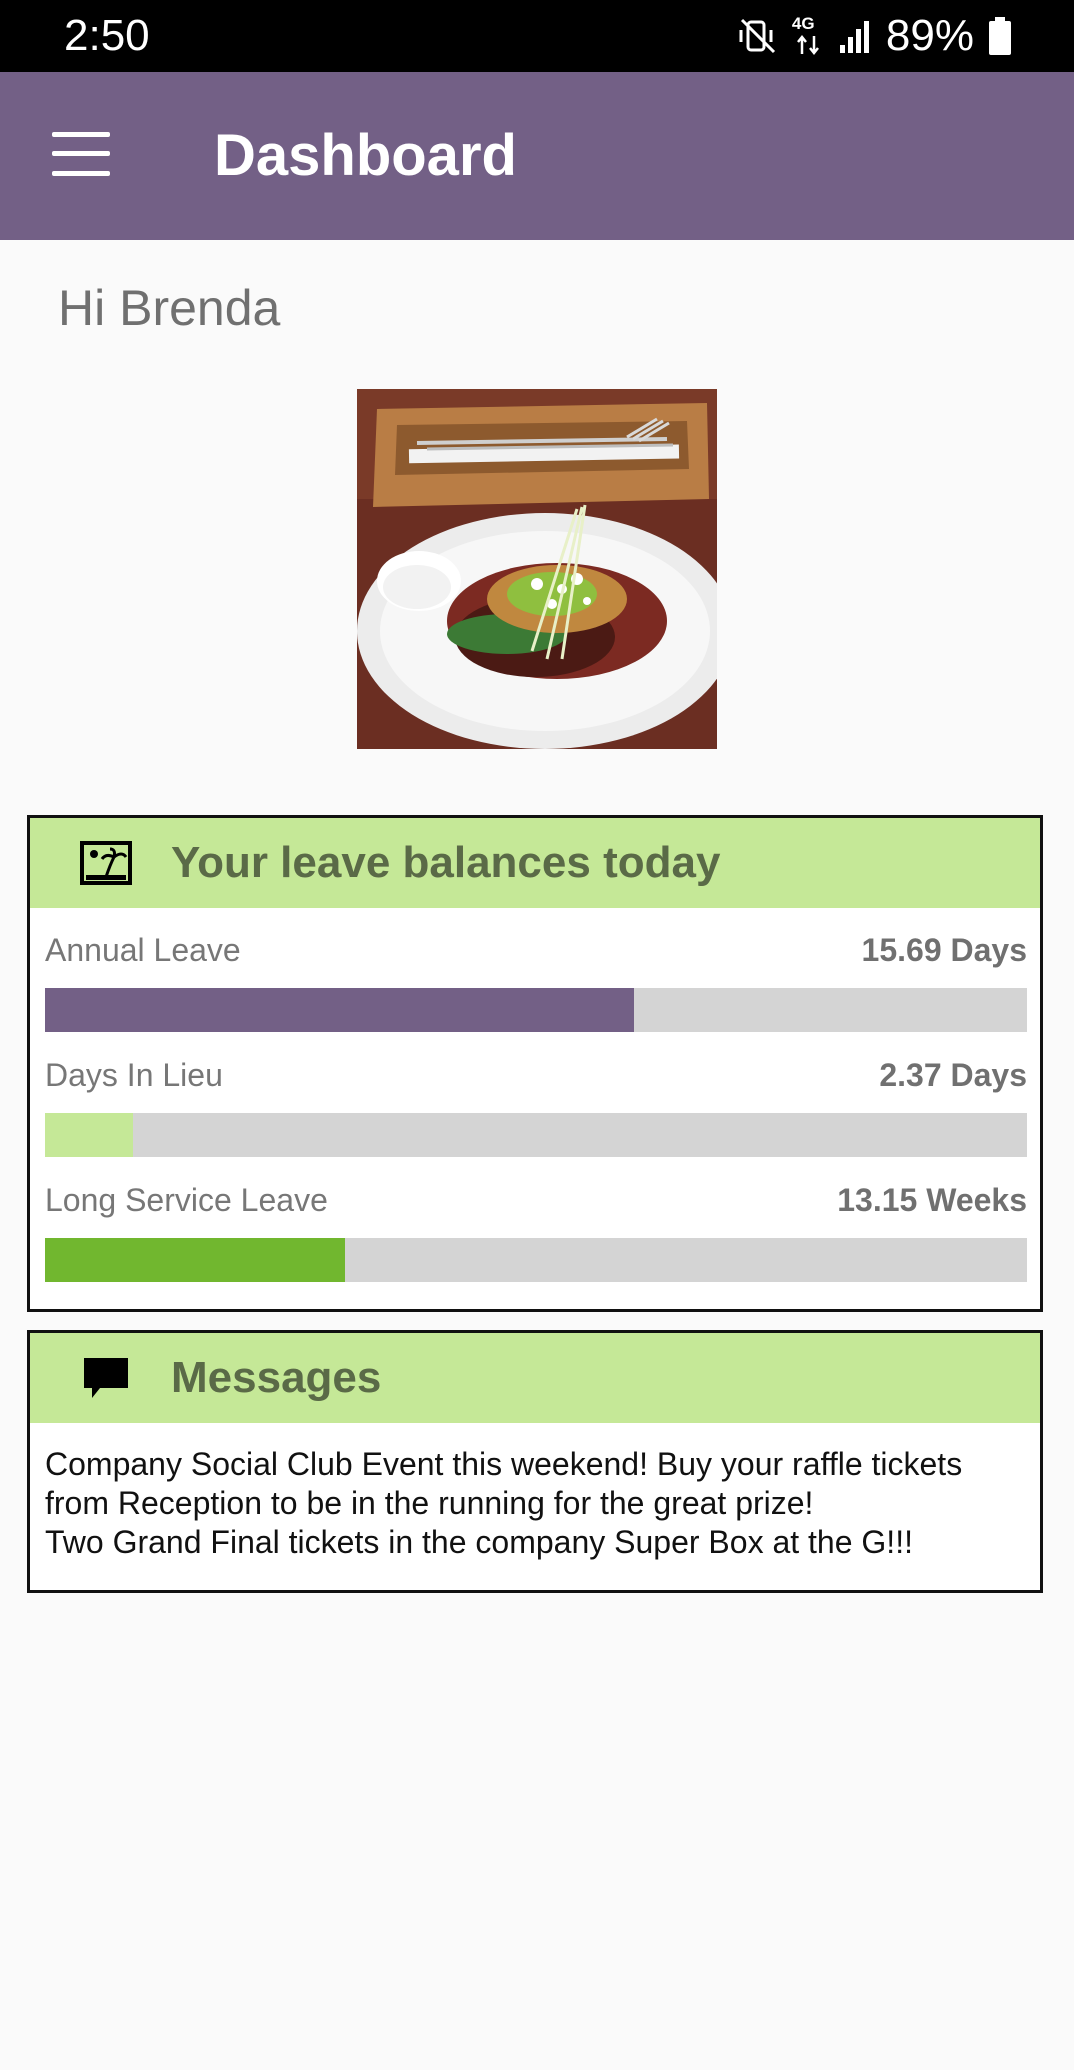 The height and width of the screenshot is (2070, 1074). What do you see at coordinates (757, 36) in the screenshot?
I see `mute-vibrate-icon` at bounding box center [757, 36].